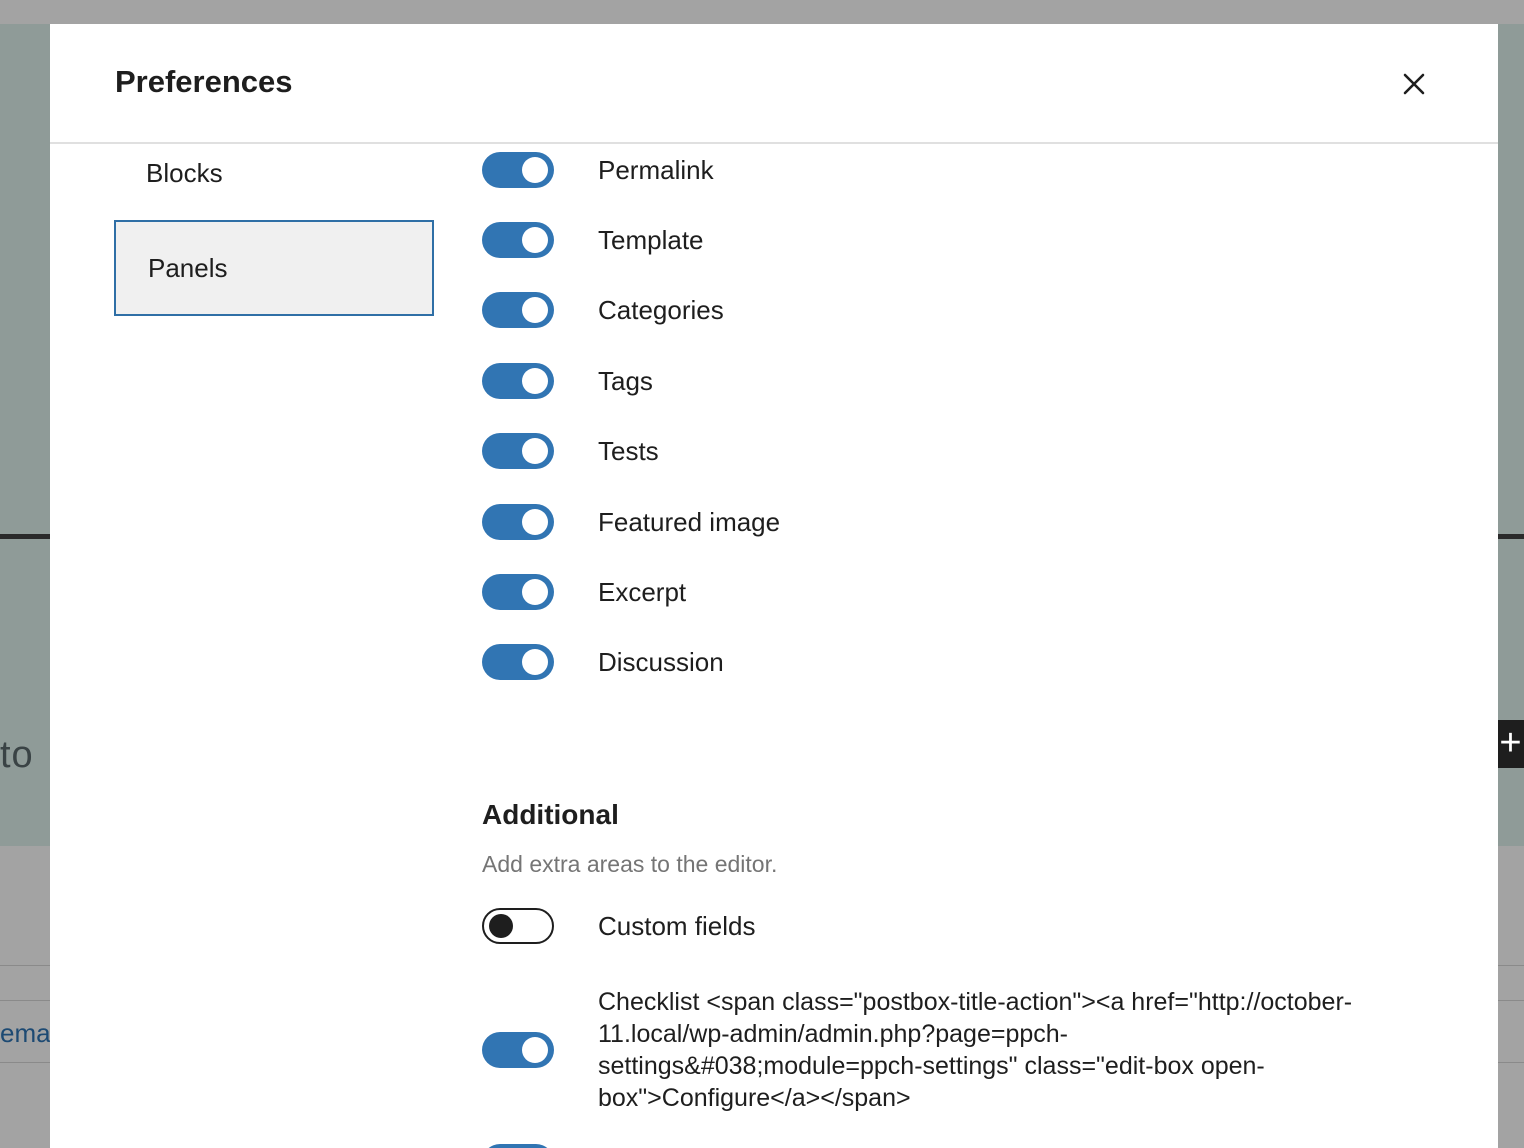 This screenshot has width=1524, height=1148. What do you see at coordinates (518, 381) in the screenshot?
I see `tags-toggle` at bounding box center [518, 381].